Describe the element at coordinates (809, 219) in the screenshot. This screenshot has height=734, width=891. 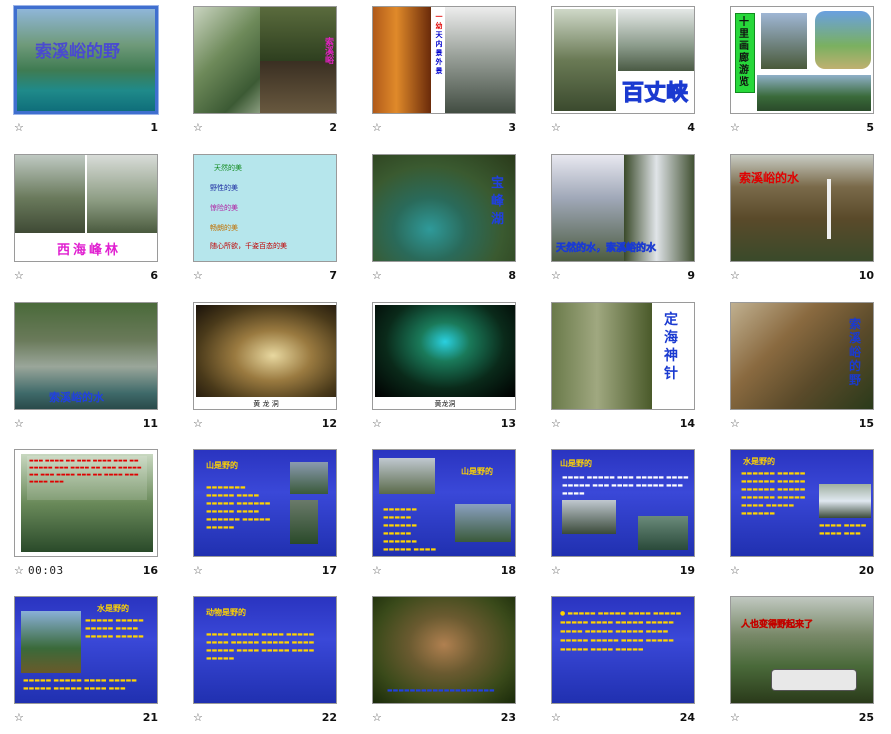
I see `slide-thumbnail-10: 索溪峪的水 ☆ 10` at that location.